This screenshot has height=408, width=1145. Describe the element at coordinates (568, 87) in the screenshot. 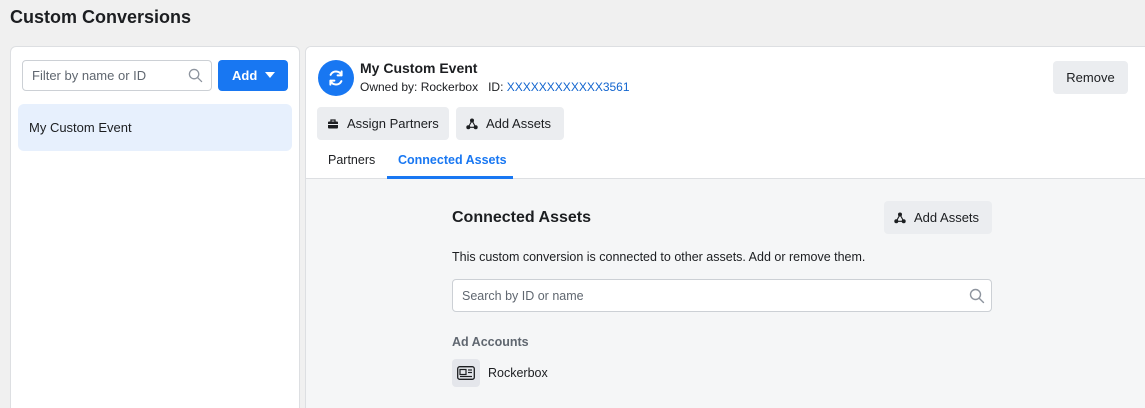

I see `id-link: XXXXXXXXXXXX3561` at that location.